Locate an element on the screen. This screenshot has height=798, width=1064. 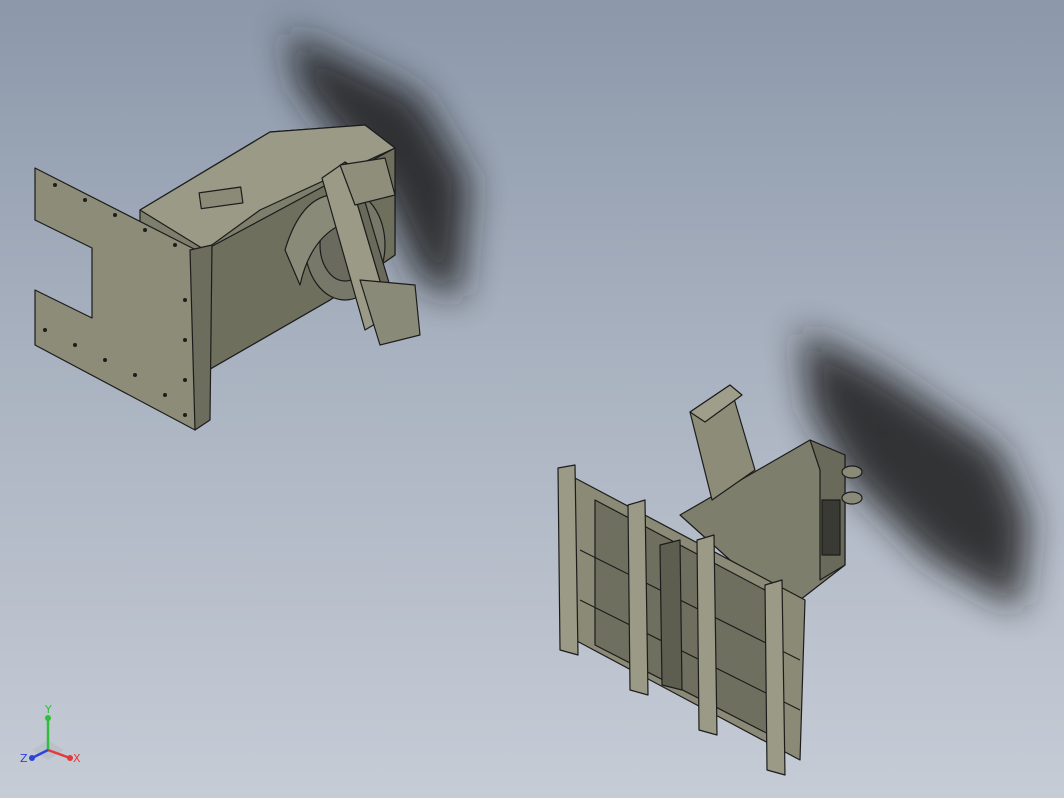
x-axis-label: X is located at coordinates (77, 758).